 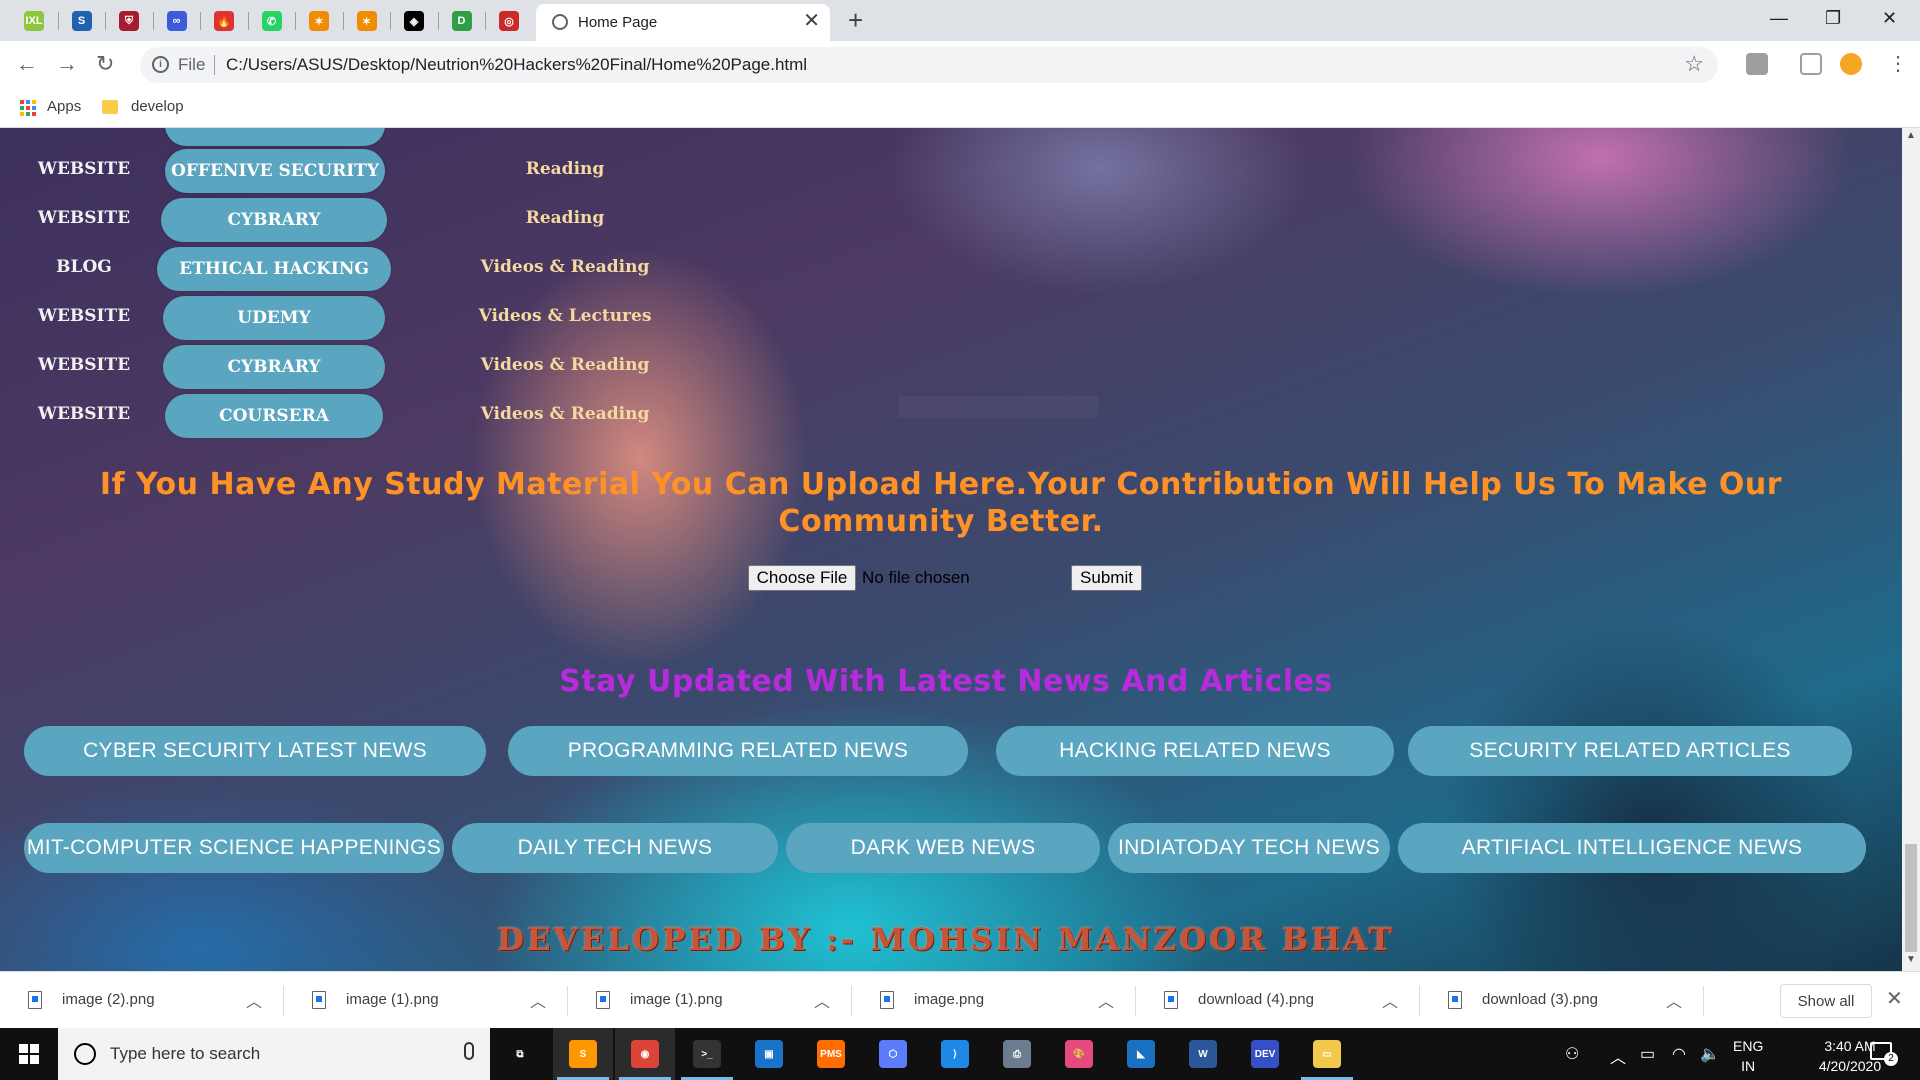 What do you see at coordinates (28, 108) in the screenshot?
I see `apps-grid-icon` at bounding box center [28, 108].